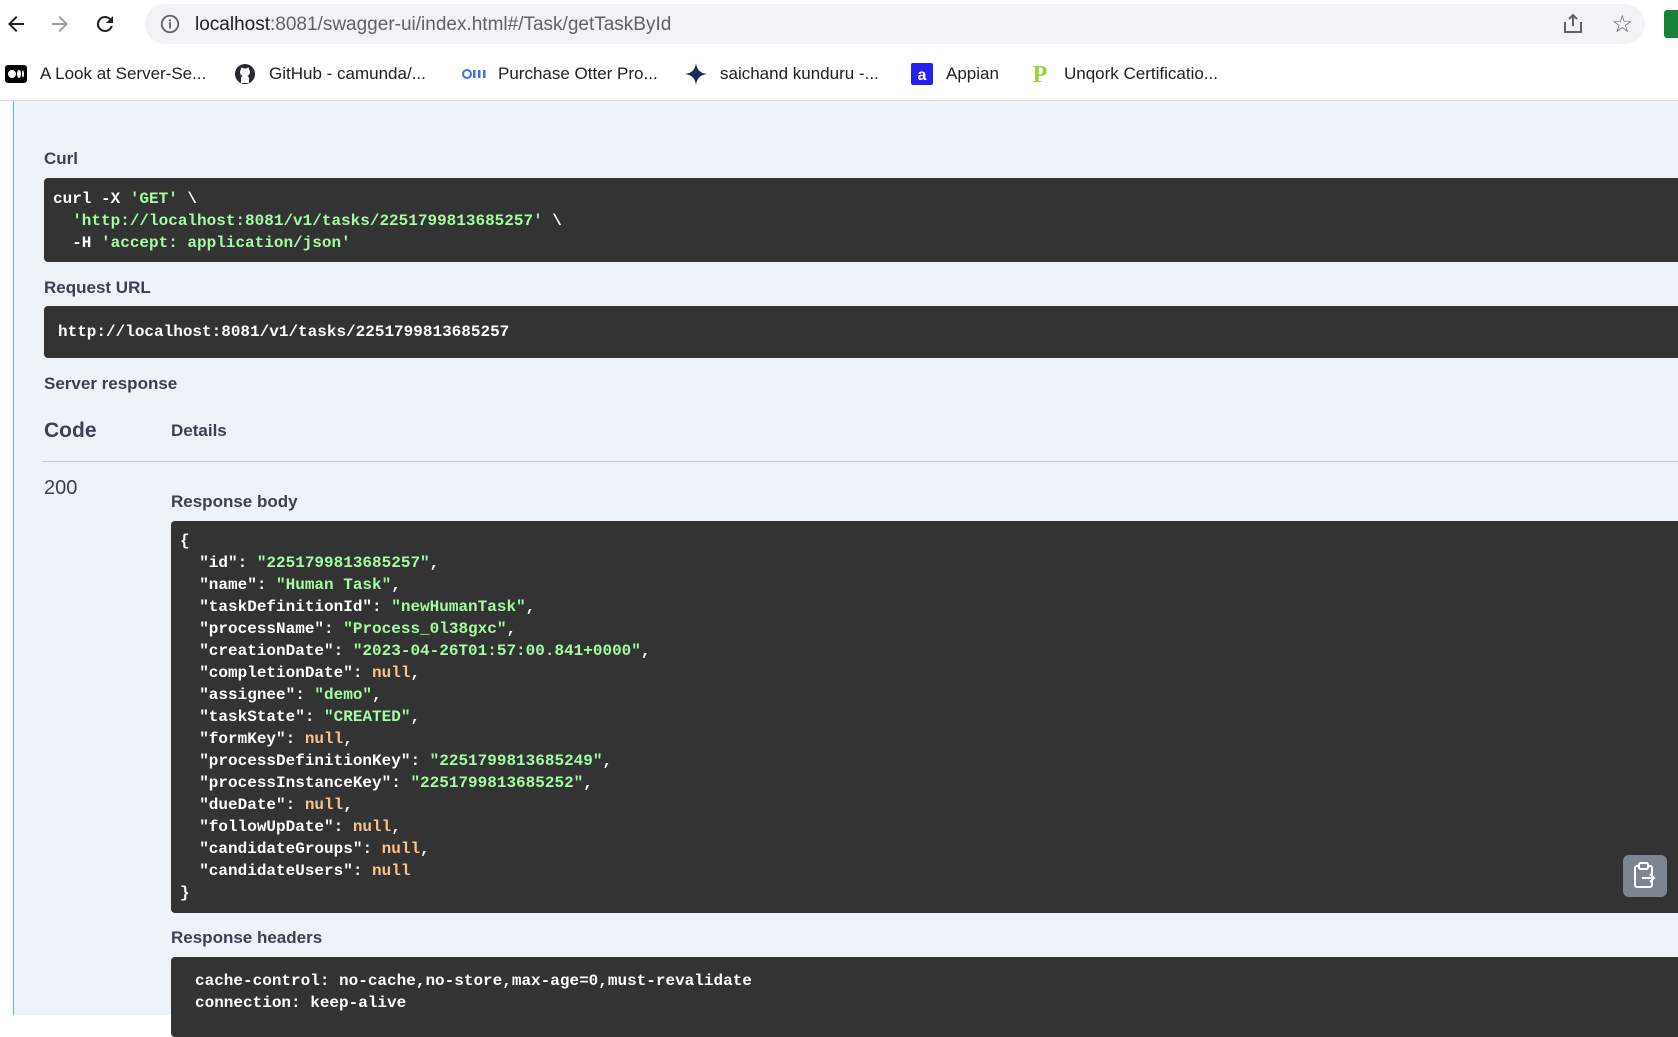  I want to click on curl-cmd: curl -X, so click(91, 199).